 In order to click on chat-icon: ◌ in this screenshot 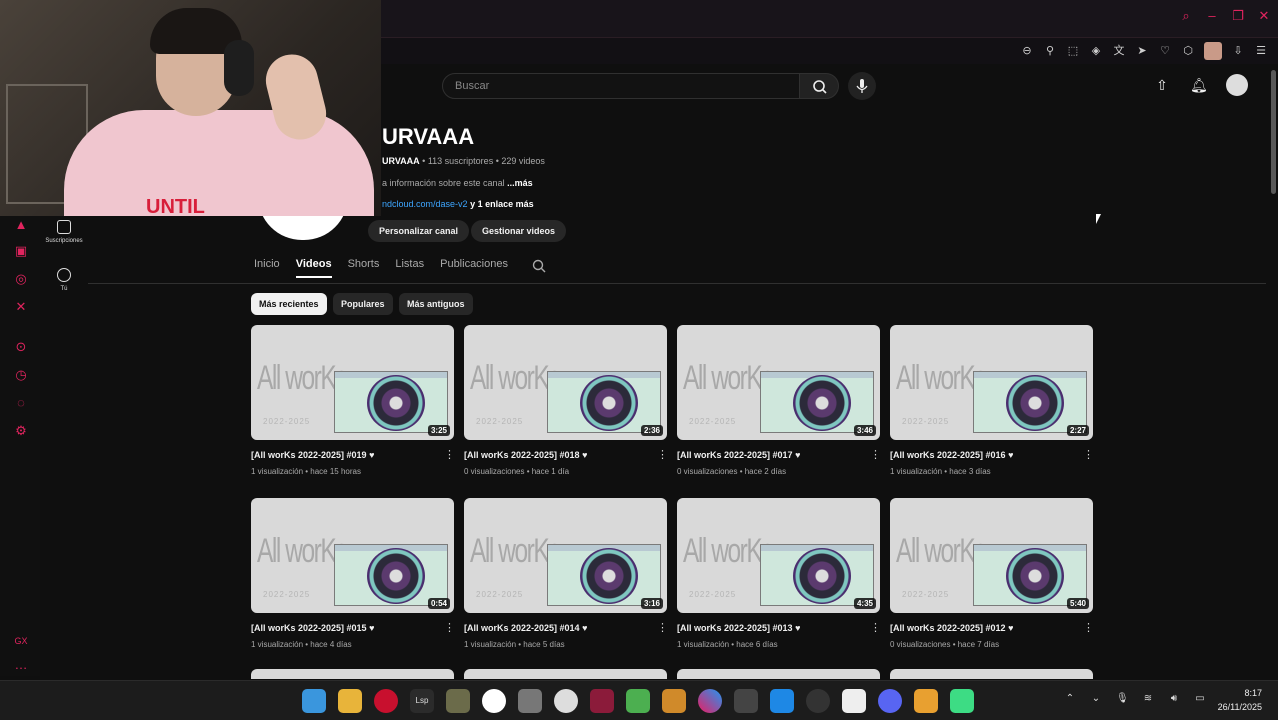, I will do `click(21, 403)`.